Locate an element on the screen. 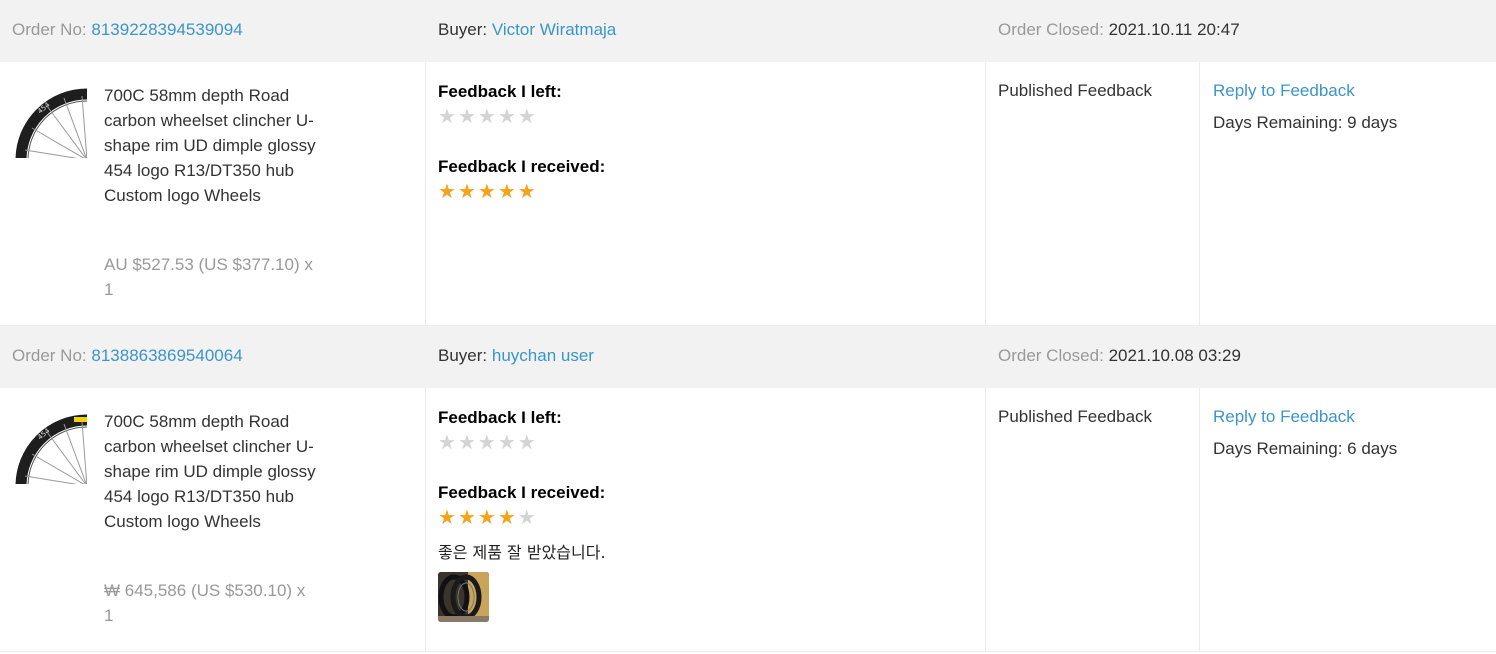  buyer: Buyer: huychan user is located at coordinates (516, 356).